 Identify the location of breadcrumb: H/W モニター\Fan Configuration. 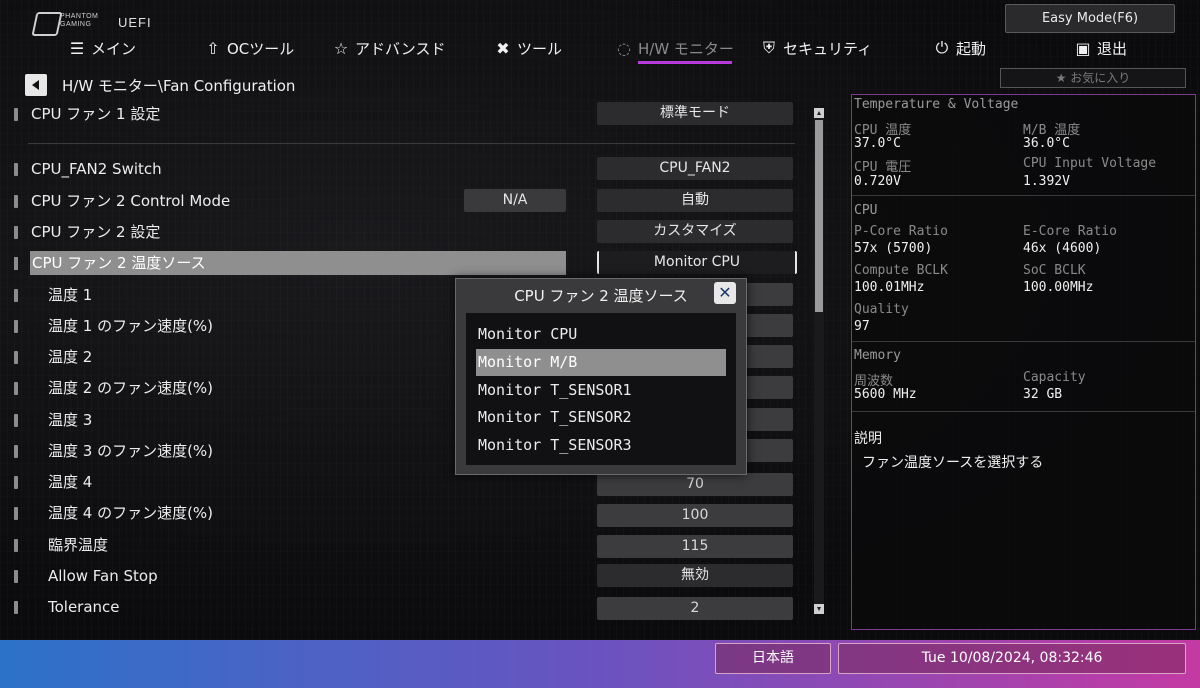
(179, 86).